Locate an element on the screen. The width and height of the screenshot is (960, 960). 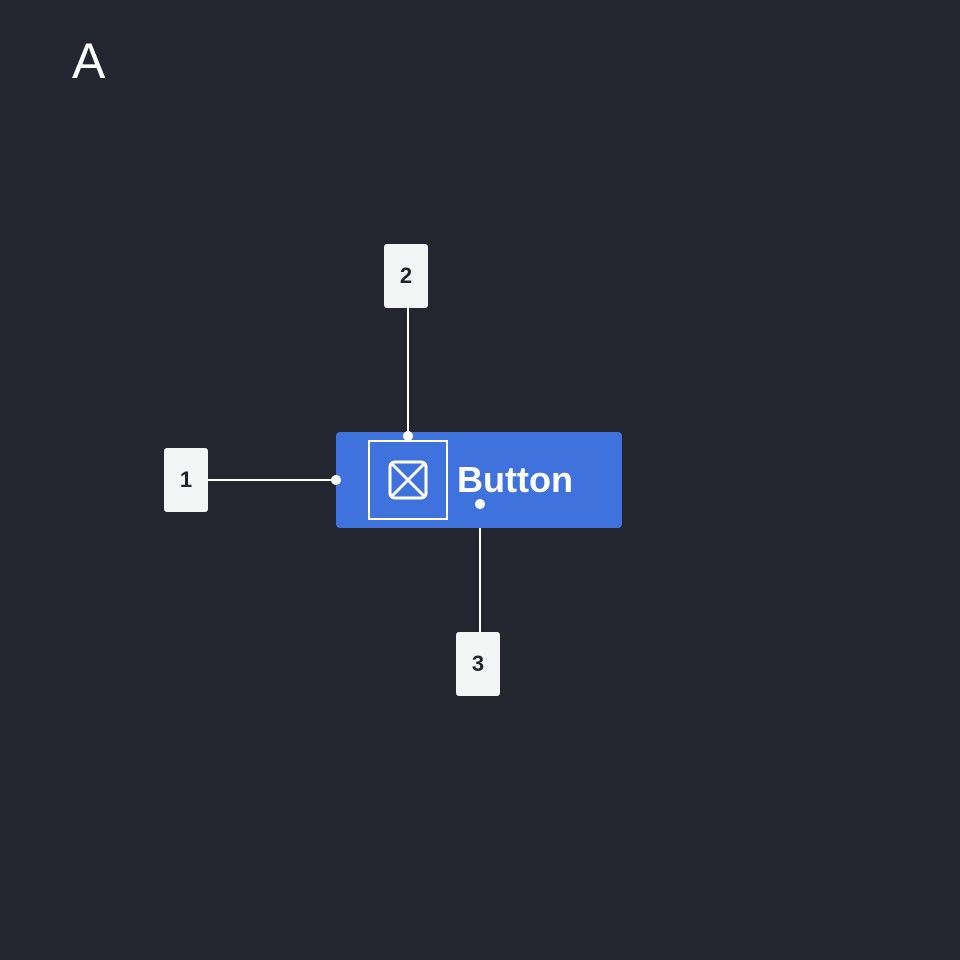
icon-frame is located at coordinates (408, 480).